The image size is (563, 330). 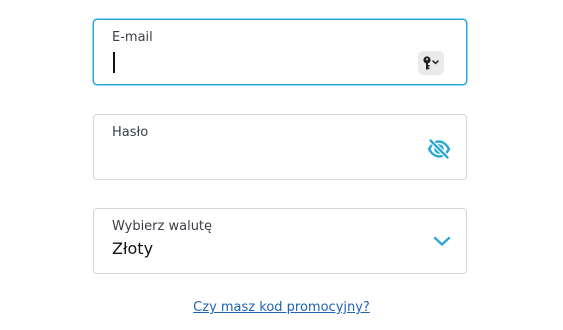 I want to click on password-field: Hasło, so click(x=280, y=147).